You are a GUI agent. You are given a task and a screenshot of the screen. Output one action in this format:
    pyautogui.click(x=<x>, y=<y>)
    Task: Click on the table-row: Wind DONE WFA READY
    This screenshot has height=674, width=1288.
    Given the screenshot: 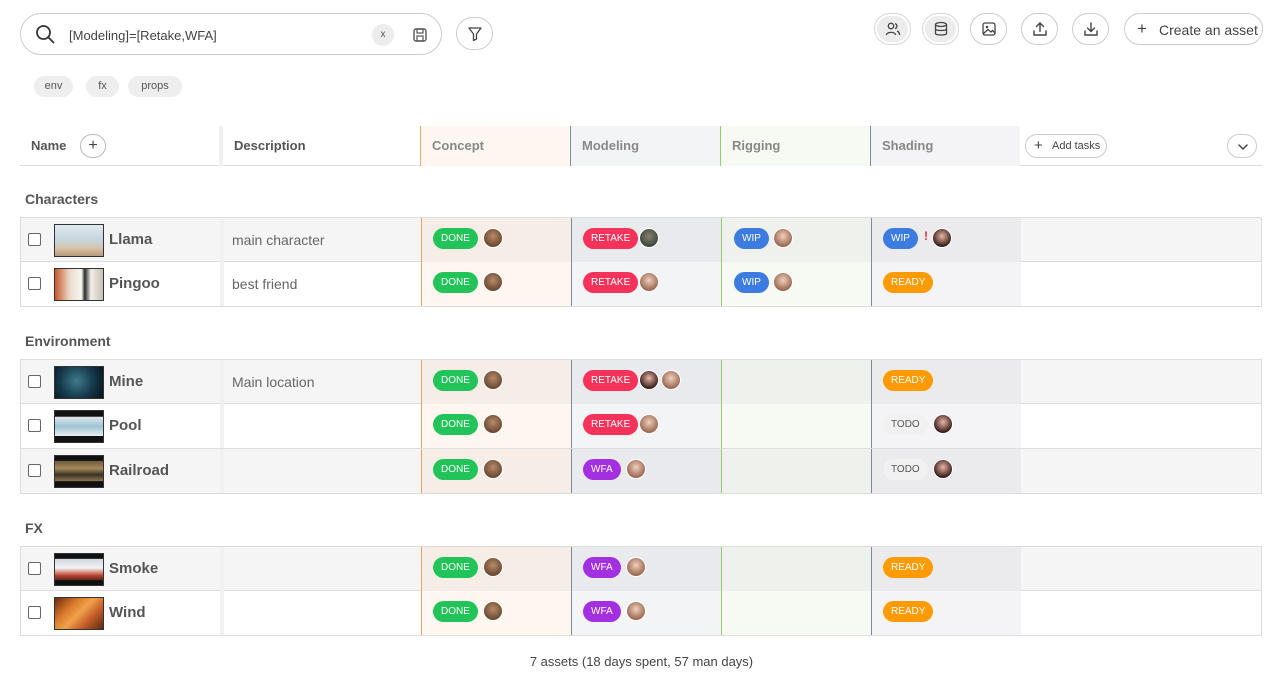 What is the action you would take?
    pyautogui.click(x=641, y=613)
    